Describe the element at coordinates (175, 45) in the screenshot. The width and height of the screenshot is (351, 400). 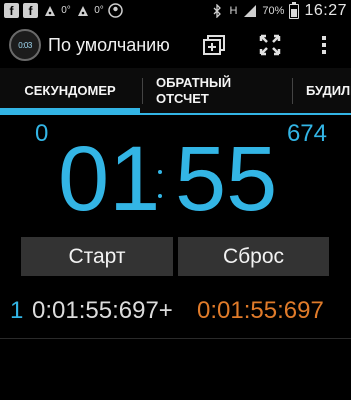
I see `action-bar: 0:03 По умолчанию` at that location.